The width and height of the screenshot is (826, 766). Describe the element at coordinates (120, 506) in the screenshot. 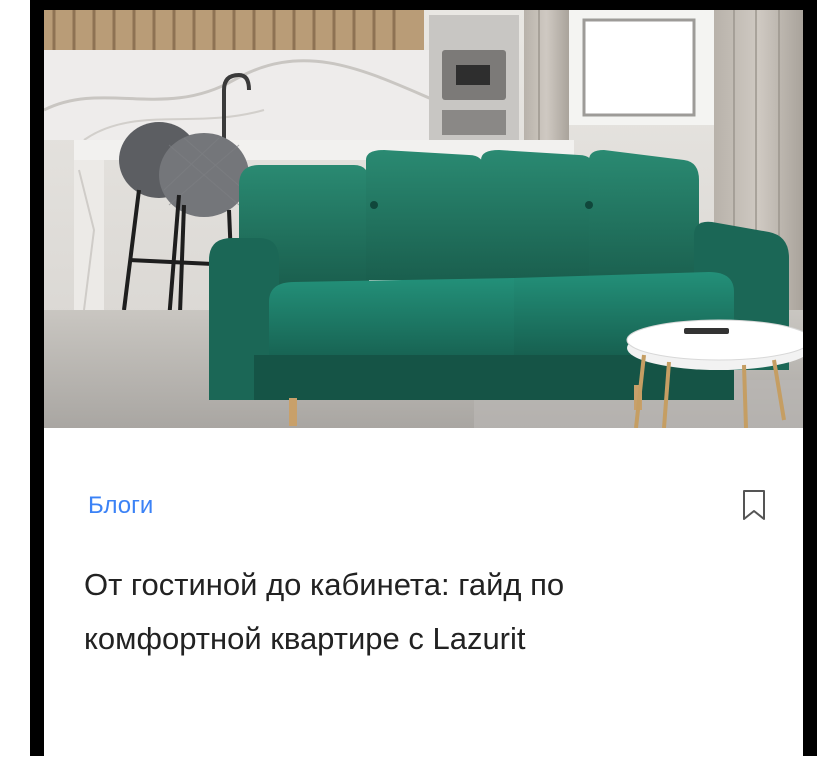

I see `category-link: Блоги` at that location.